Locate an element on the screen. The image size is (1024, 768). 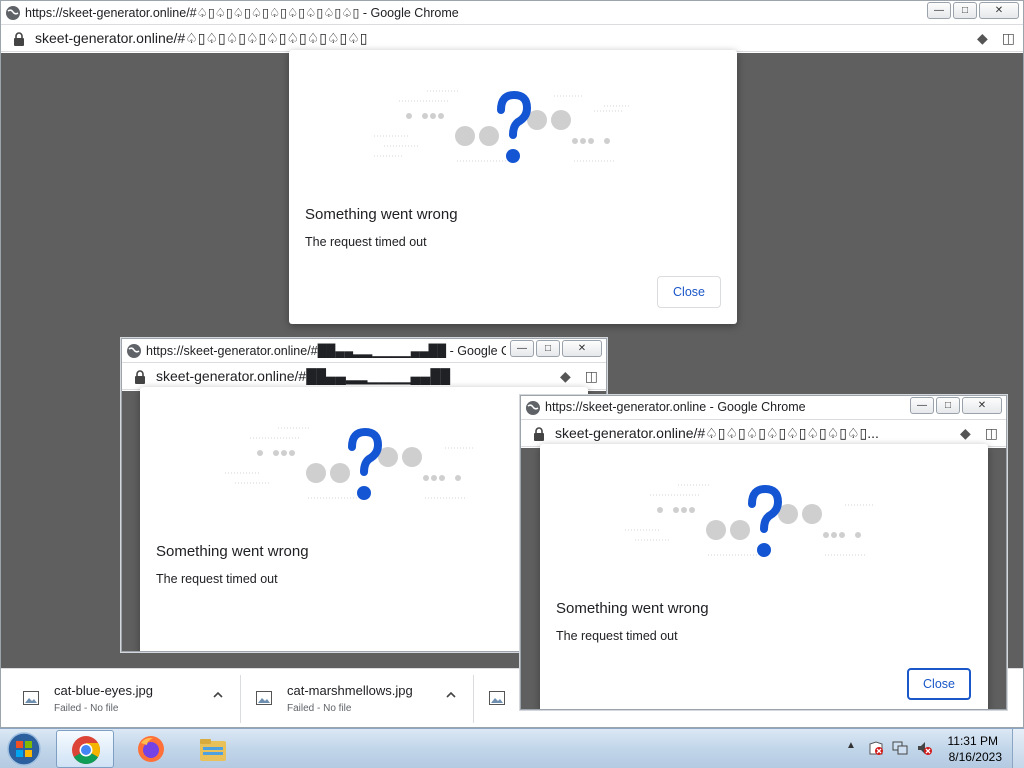
clock-date: 8/16/2023 is located at coordinates (975, 757).